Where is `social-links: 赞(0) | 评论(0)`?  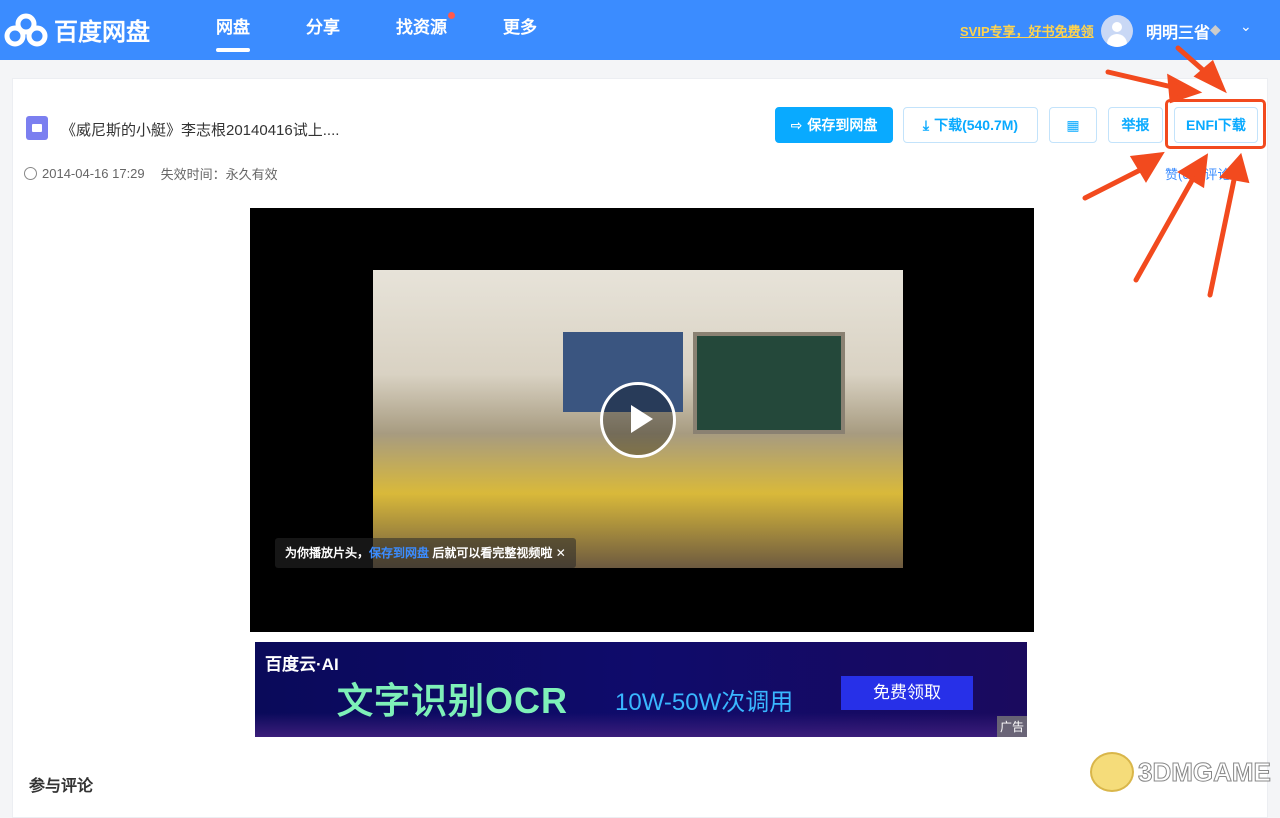
social-links: 赞(0) | 评论(0) is located at coordinates (1206, 174).